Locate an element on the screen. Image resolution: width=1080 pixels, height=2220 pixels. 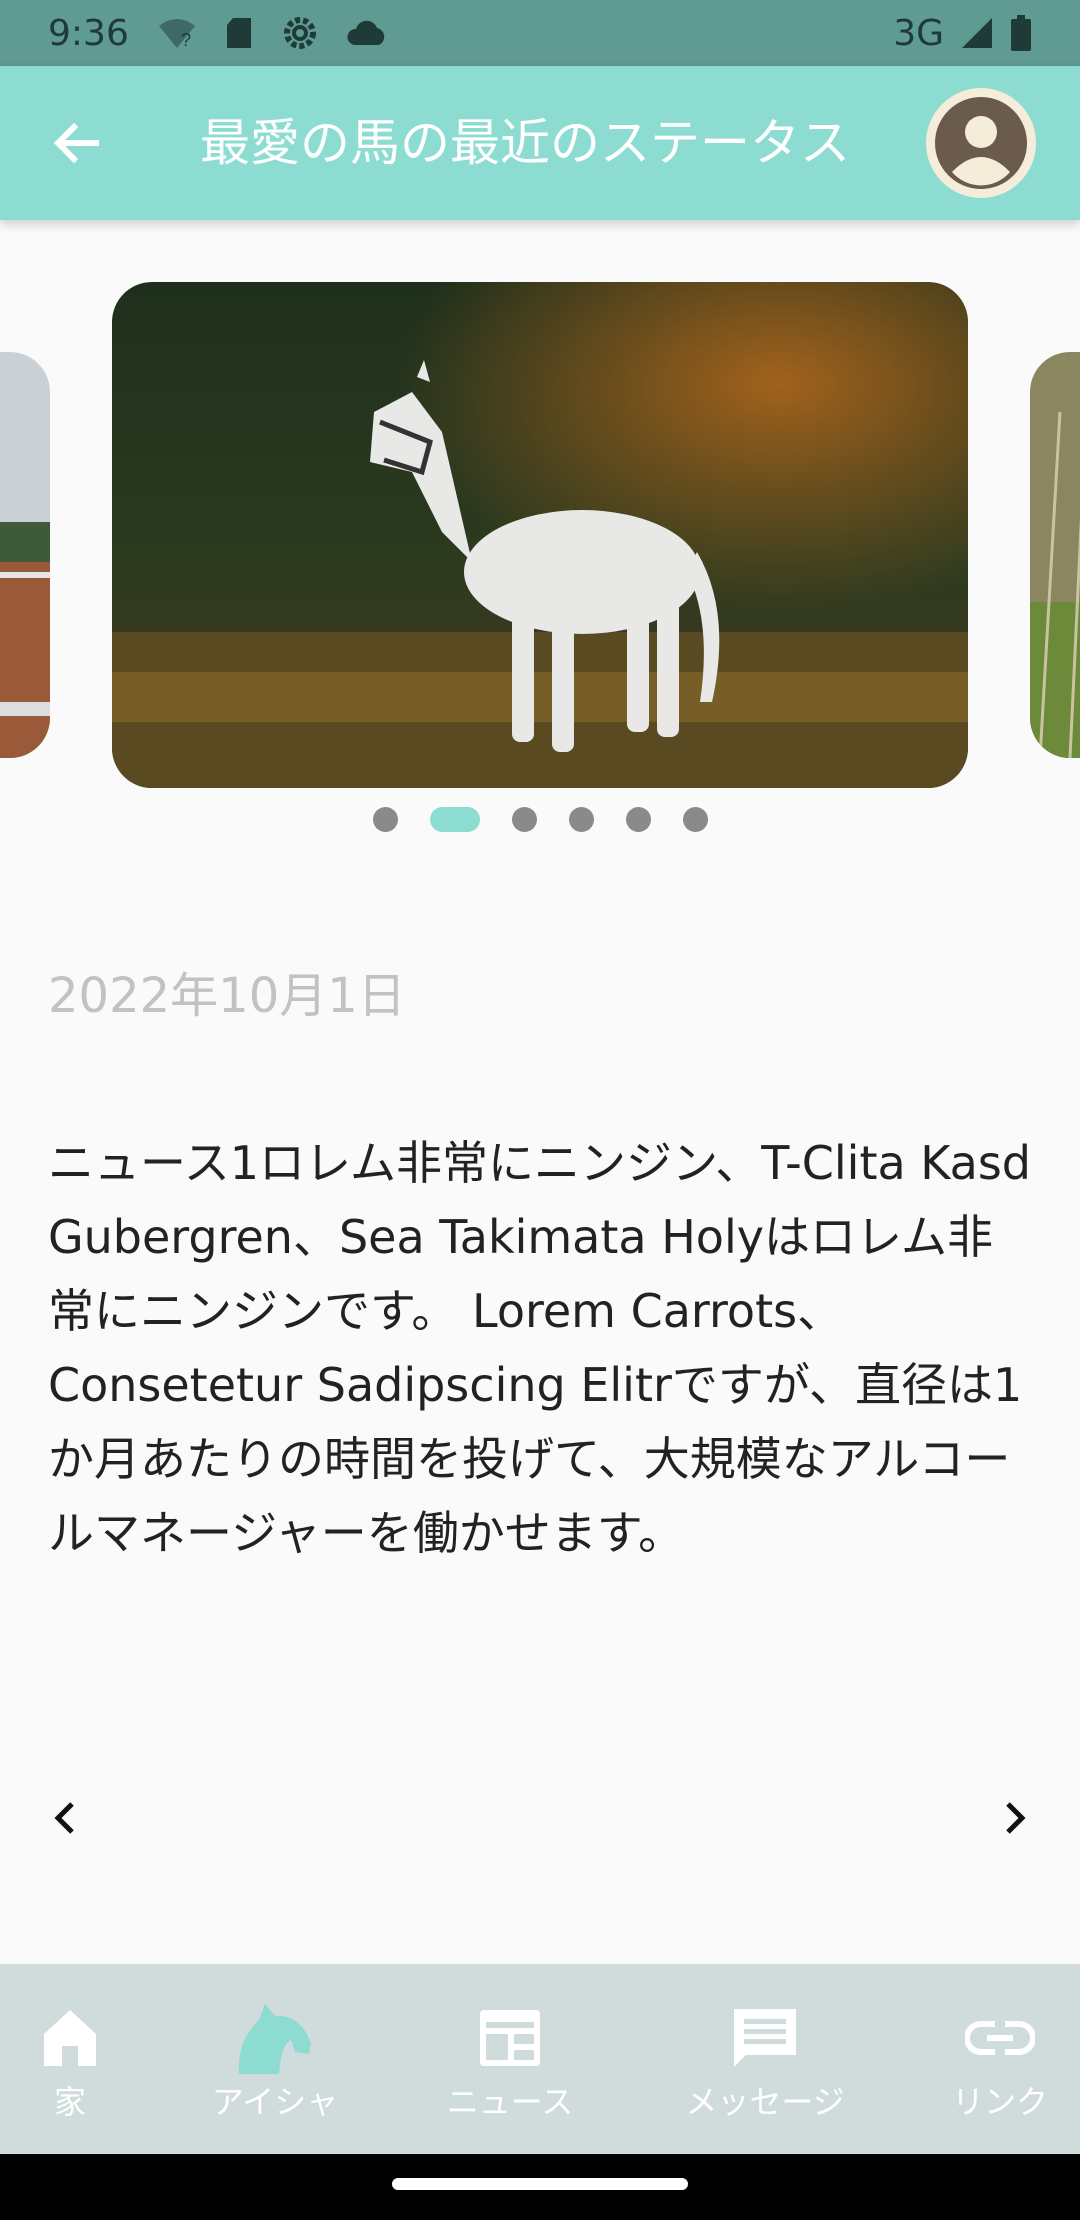
chevron-right-icon is located at coordinates (1016, 1818).